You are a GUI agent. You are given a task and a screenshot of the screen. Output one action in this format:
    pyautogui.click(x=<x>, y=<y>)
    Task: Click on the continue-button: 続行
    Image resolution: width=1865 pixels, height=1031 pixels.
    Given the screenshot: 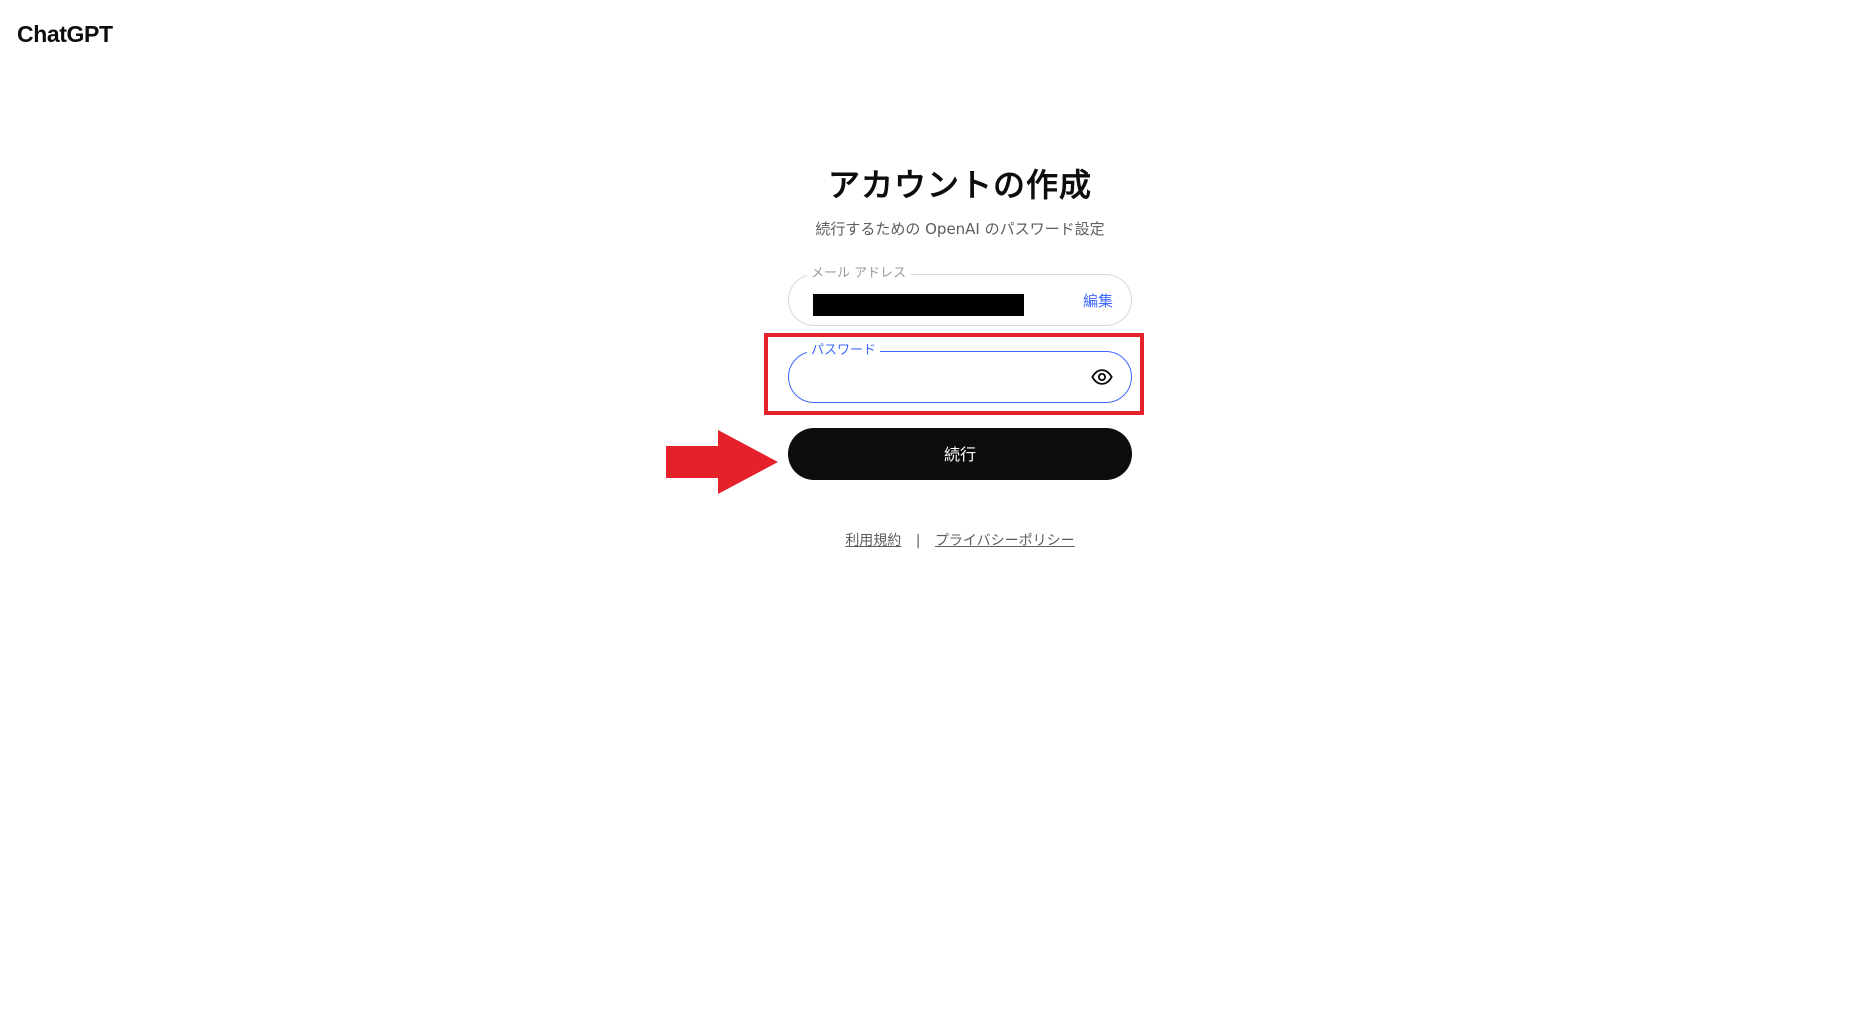 What is the action you would take?
    pyautogui.click(x=960, y=454)
    